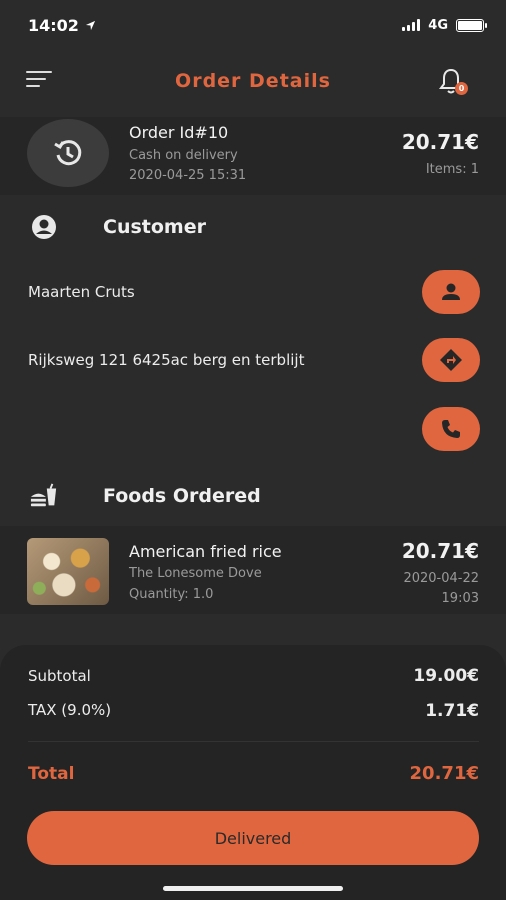  I want to click on food-restaurant: The Lonesome Dove, so click(195, 573).